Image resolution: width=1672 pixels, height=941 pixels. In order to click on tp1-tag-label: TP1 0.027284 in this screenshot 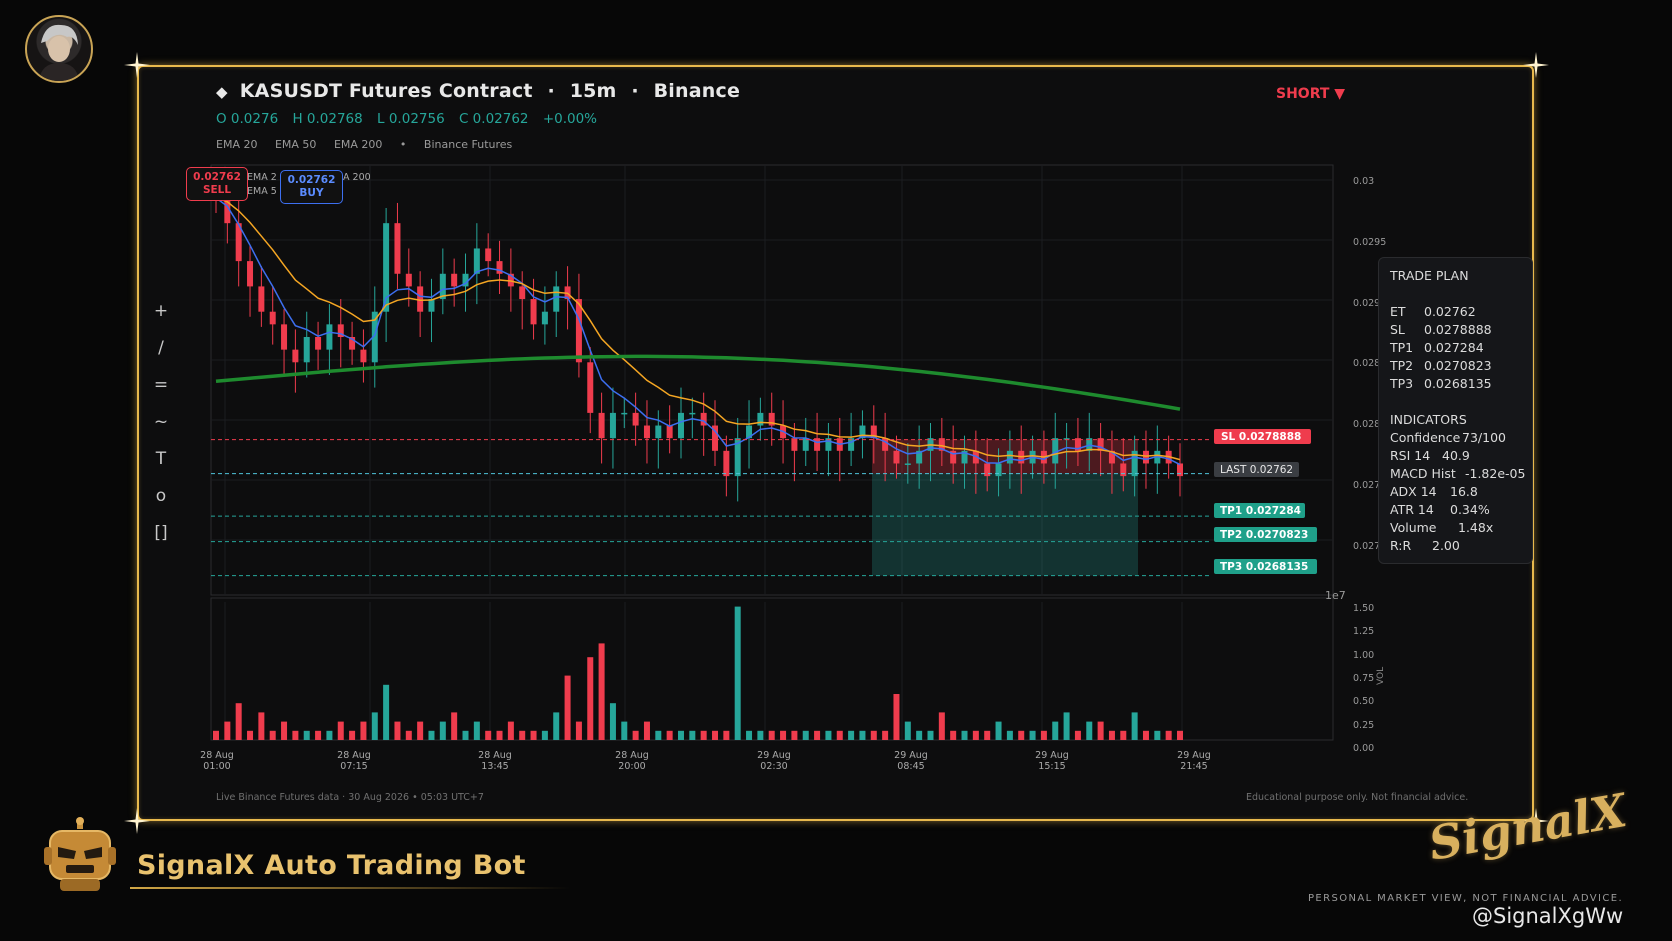, I will do `click(1260, 511)`.